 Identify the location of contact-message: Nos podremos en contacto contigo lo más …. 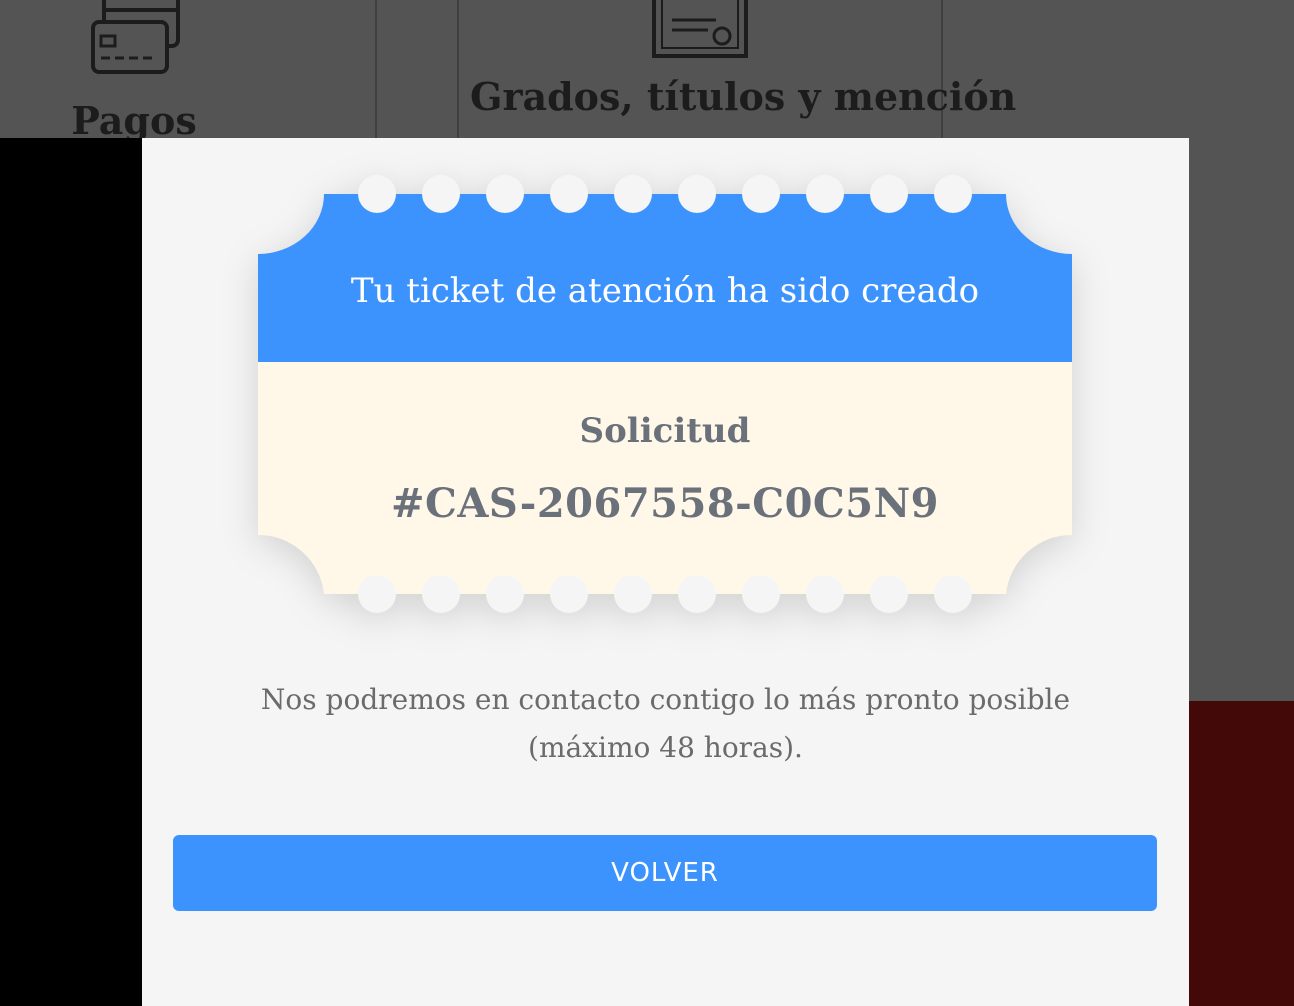
(665, 724).